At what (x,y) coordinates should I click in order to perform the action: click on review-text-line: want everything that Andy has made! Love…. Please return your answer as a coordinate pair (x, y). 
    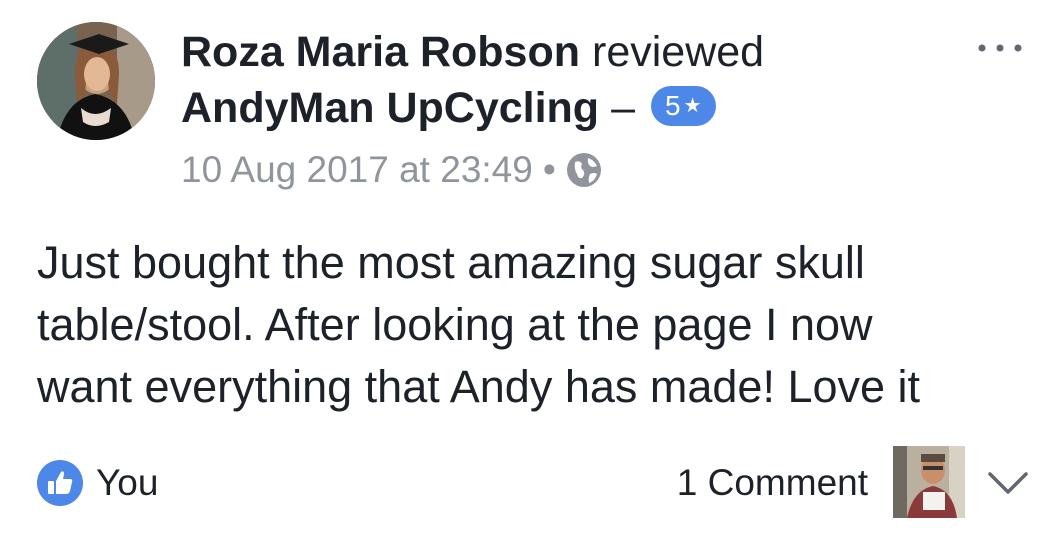
    Looking at the image, I should click on (479, 386).